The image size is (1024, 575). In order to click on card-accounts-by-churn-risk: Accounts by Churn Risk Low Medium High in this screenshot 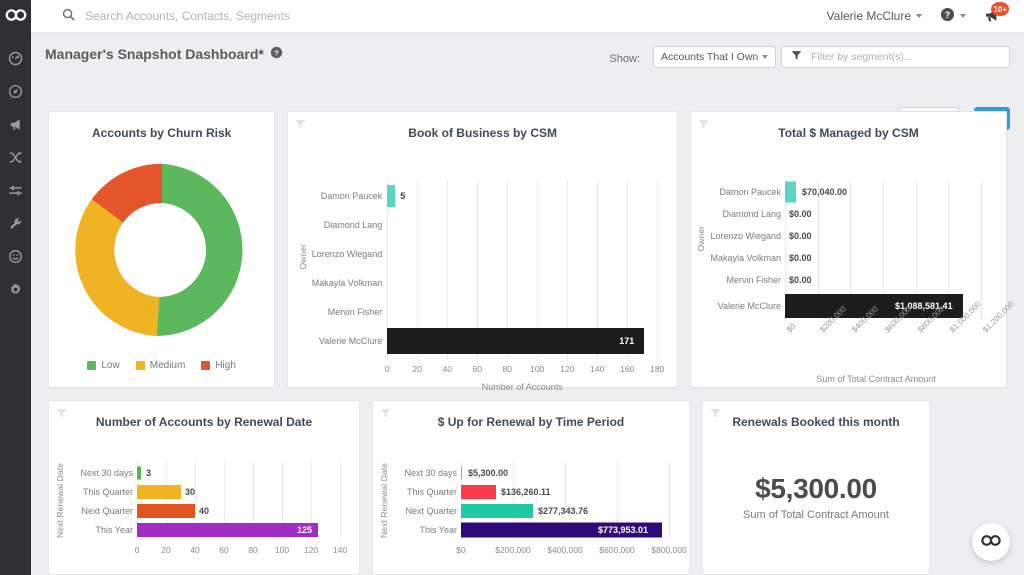, I will do `click(162, 249)`.